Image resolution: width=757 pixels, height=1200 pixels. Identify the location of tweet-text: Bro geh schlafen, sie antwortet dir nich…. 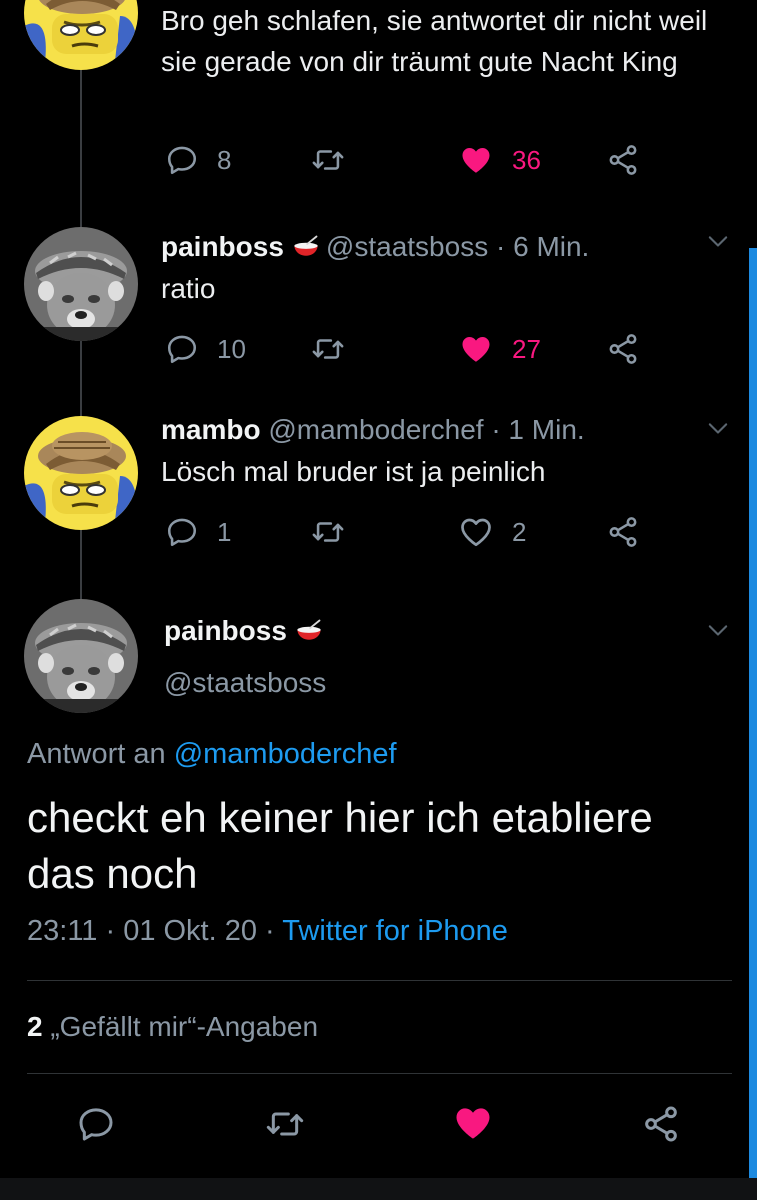
(434, 41).